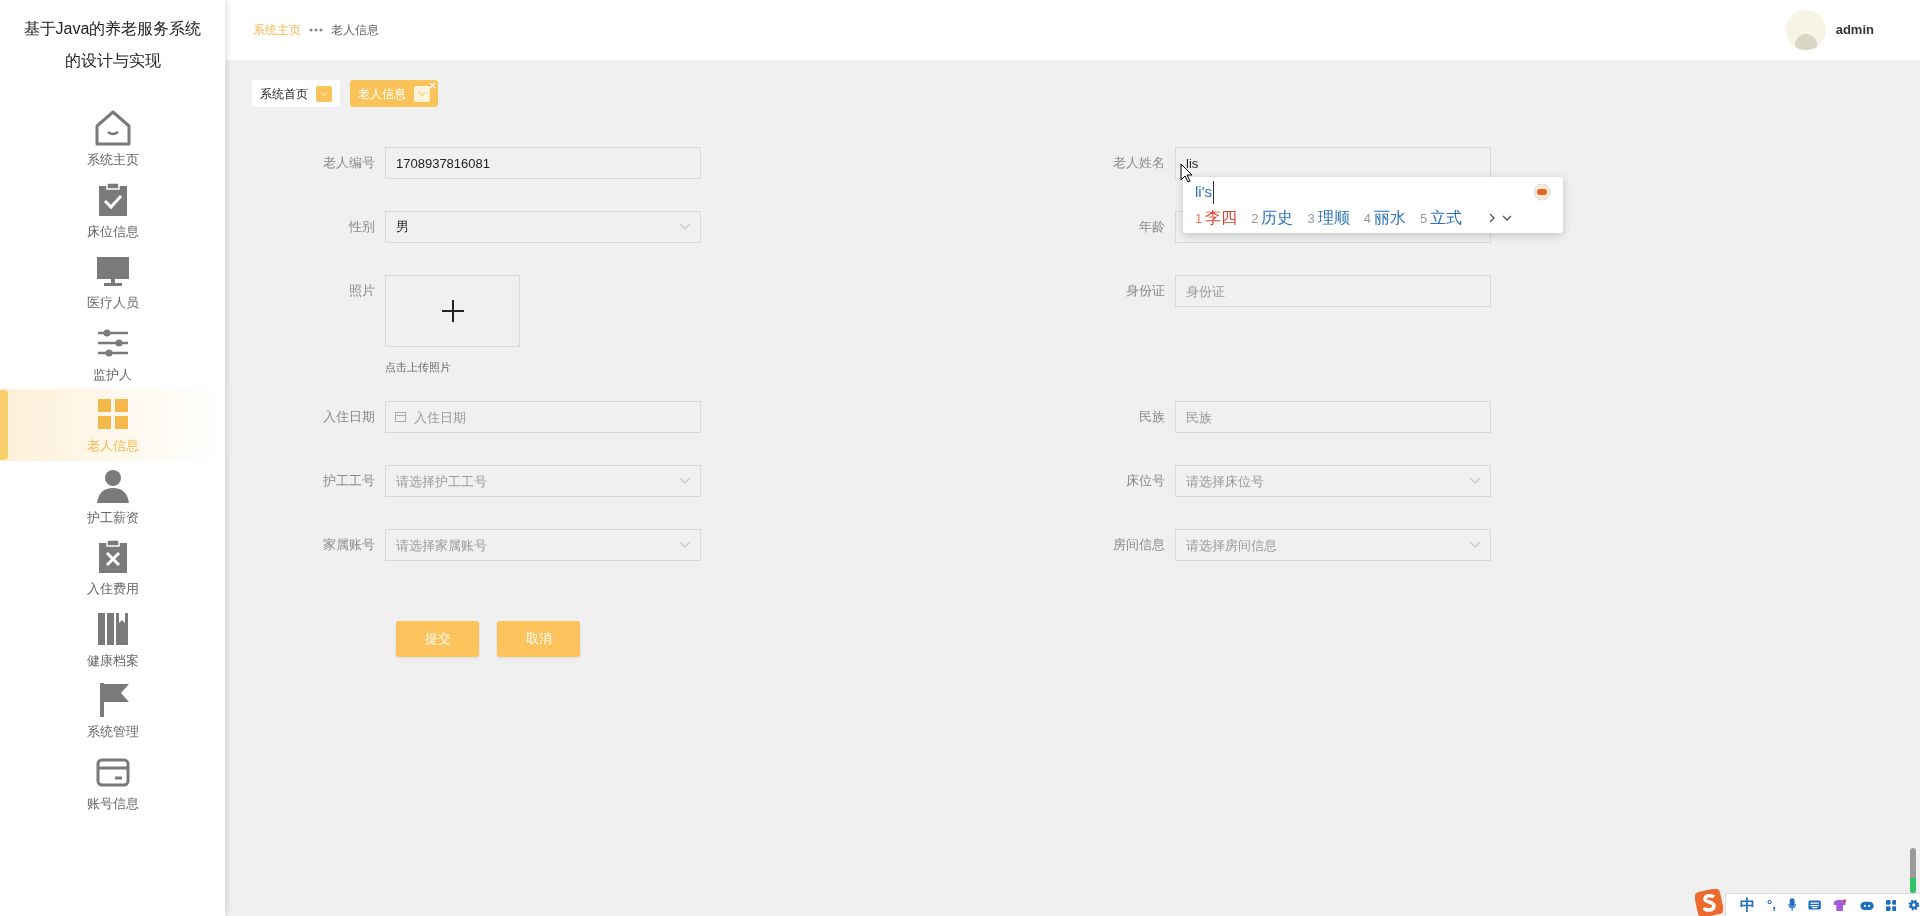 Image resolution: width=1920 pixels, height=916 pixels. Describe the element at coordinates (1139, 545) in the screenshot. I see `field-label: 房间信息` at that location.